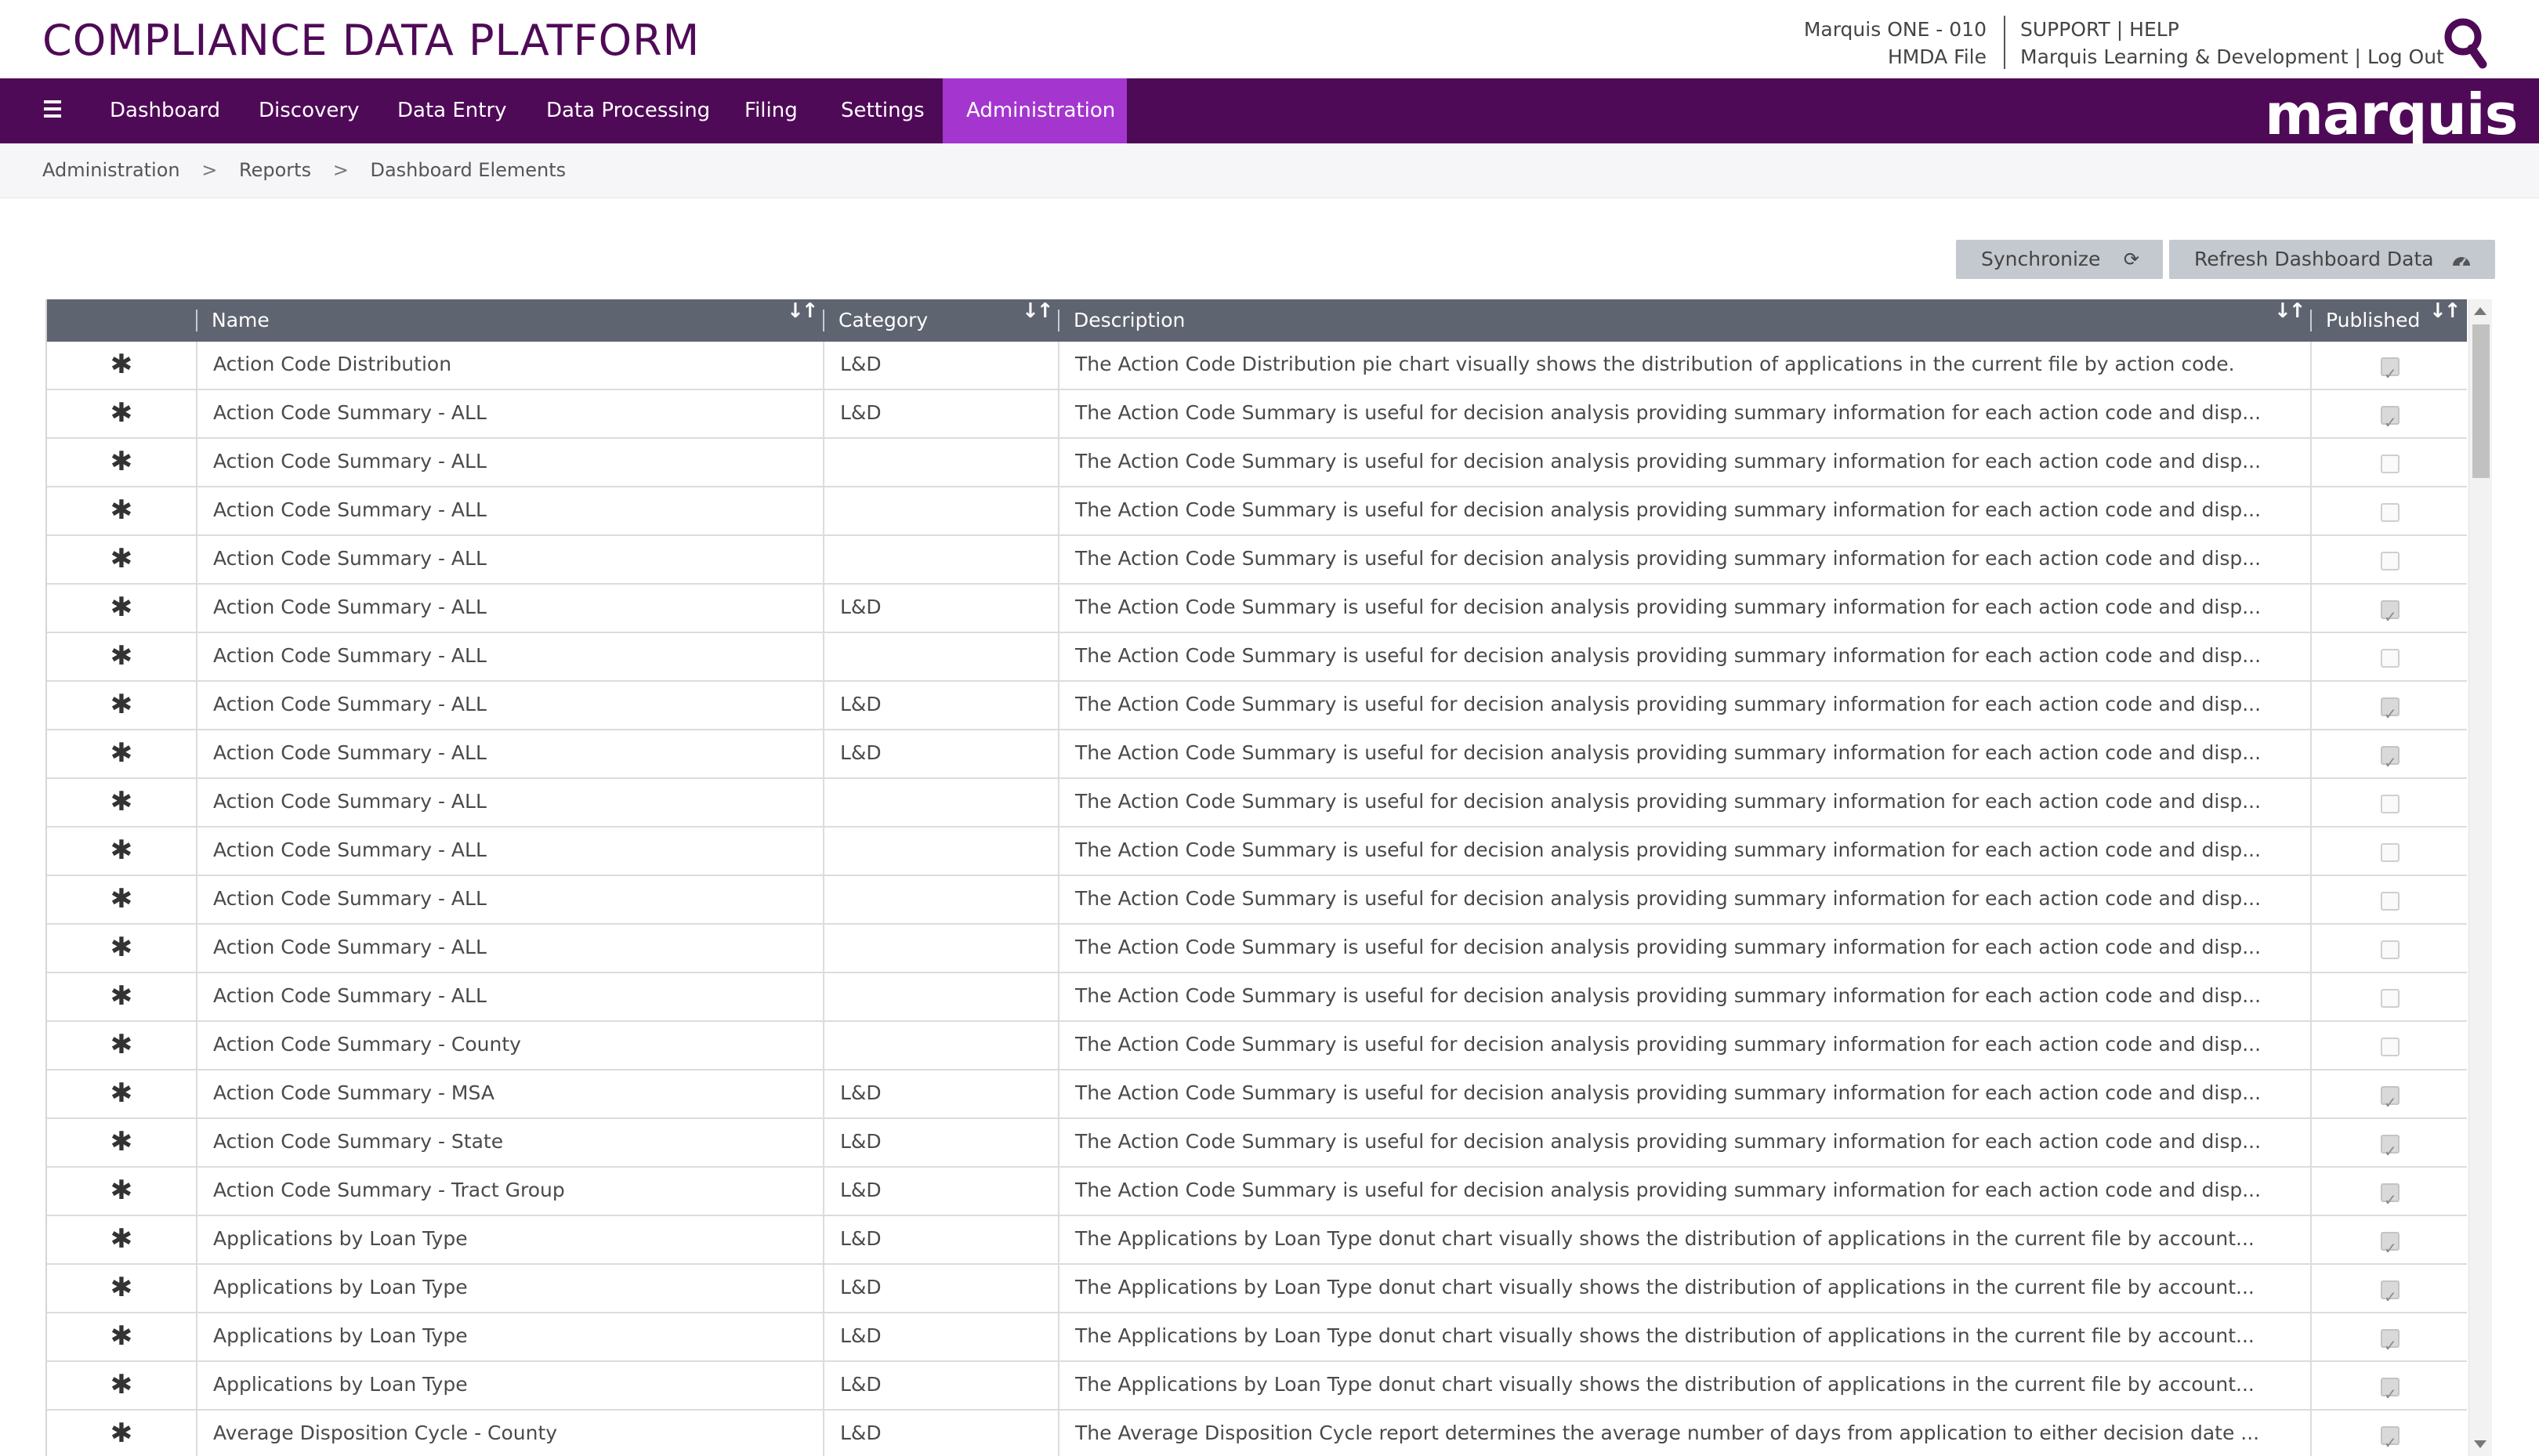 The width and height of the screenshot is (2539, 1456). Describe the element at coordinates (1035, 110) in the screenshot. I see `nav-administration: Administration` at that location.